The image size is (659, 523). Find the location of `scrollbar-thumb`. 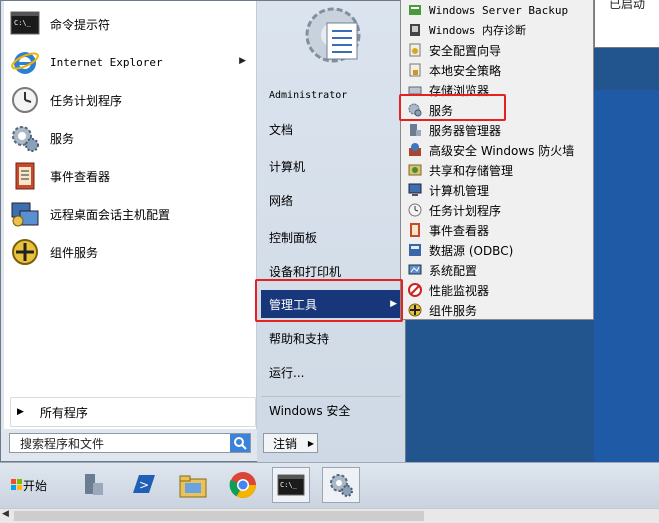

scrollbar-thumb is located at coordinates (219, 516).